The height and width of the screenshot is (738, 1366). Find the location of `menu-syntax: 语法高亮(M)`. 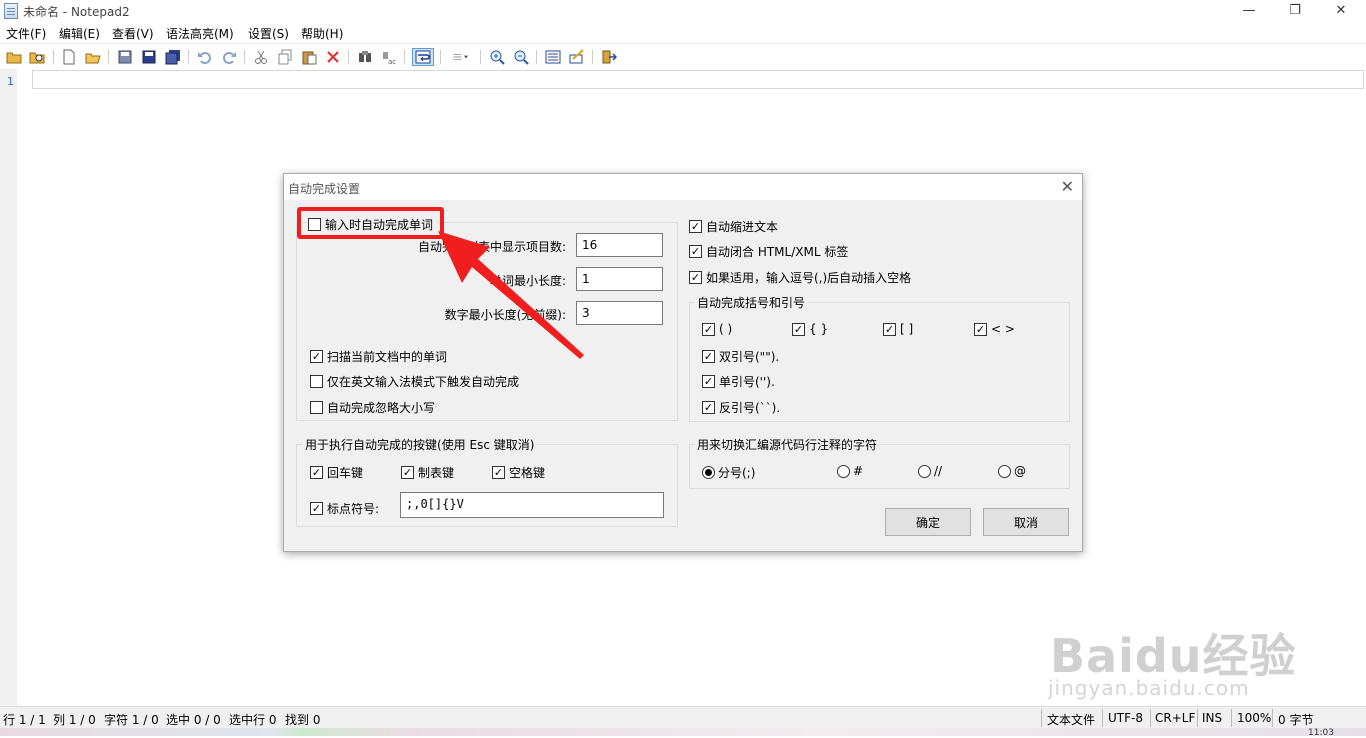

menu-syntax: 语法高亮(M) is located at coordinates (200, 33).